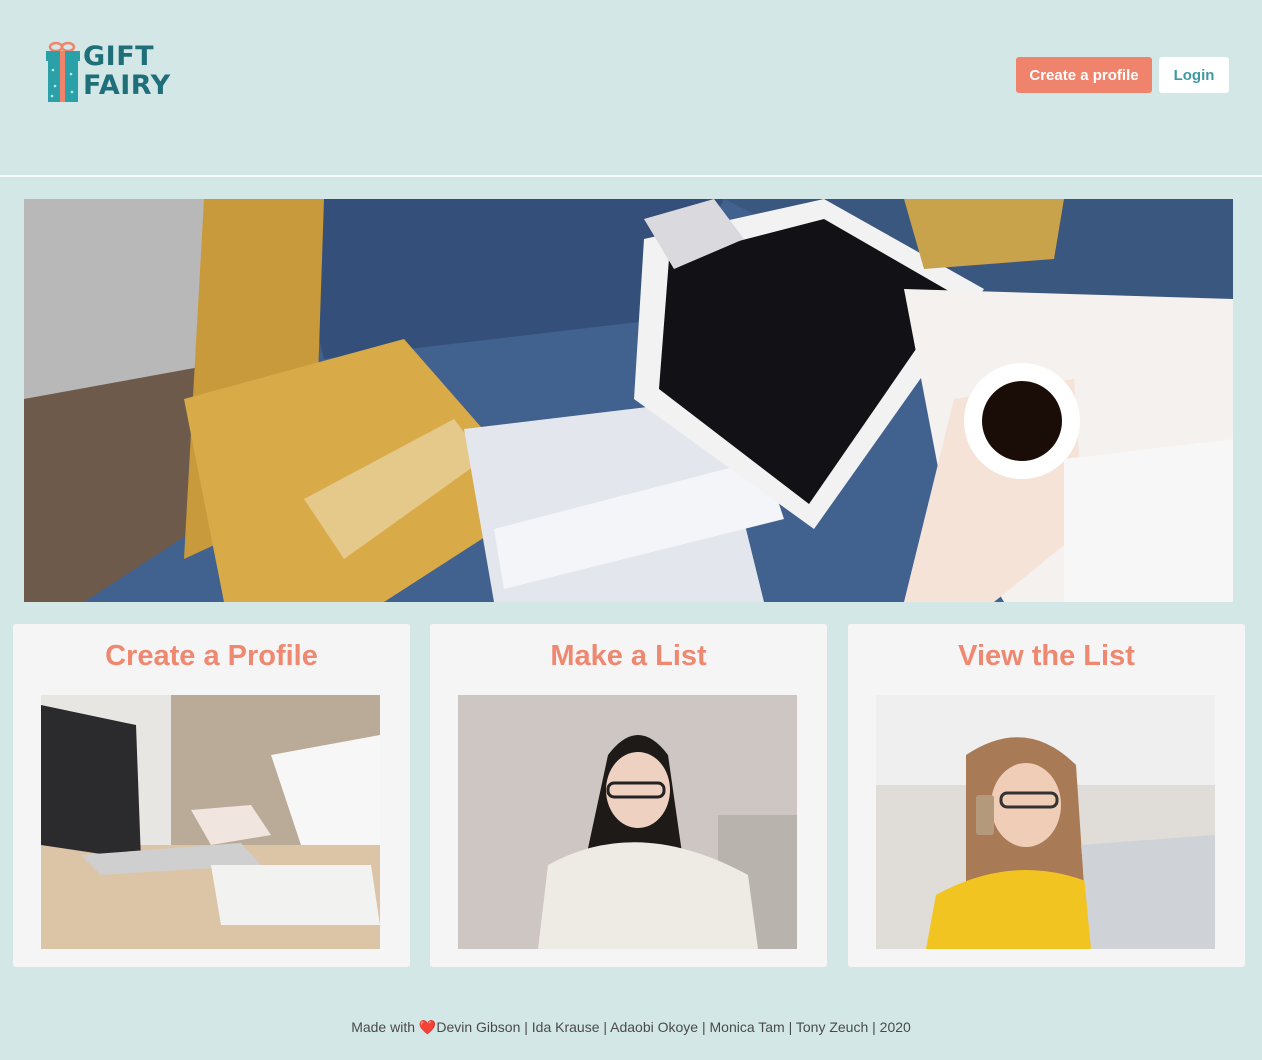 This screenshot has width=1262, height=1060. I want to click on woman-phone-photo, so click(1045, 822).